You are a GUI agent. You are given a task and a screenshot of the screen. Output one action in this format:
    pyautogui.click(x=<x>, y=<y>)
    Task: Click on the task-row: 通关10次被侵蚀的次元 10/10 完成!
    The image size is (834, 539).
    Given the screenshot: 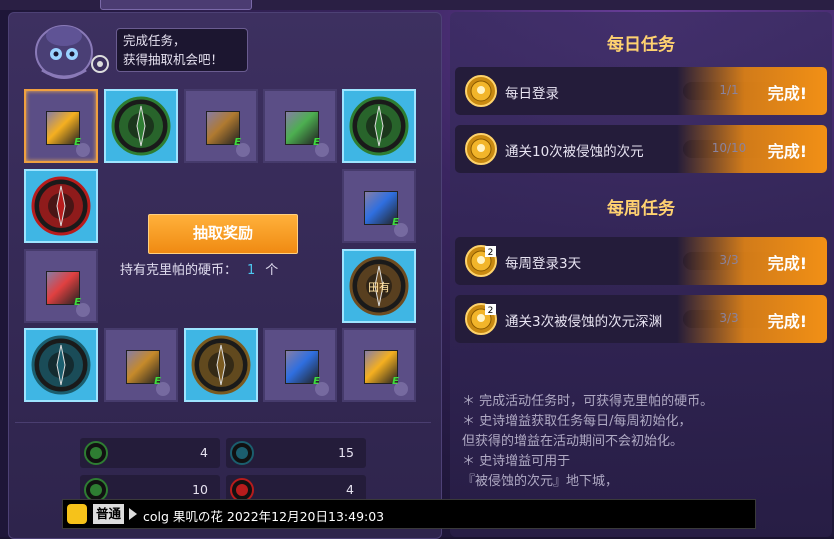 What is the action you would take?
    pyautogui.click(x=641, y=149)
    